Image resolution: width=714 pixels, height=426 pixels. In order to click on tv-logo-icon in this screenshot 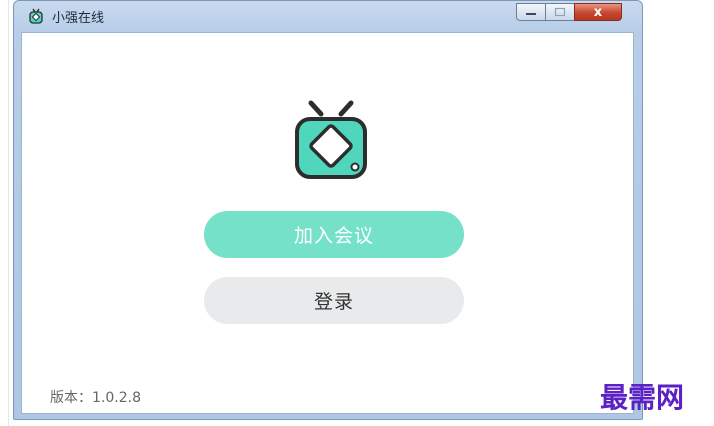, I will do `click(331, 139)`.